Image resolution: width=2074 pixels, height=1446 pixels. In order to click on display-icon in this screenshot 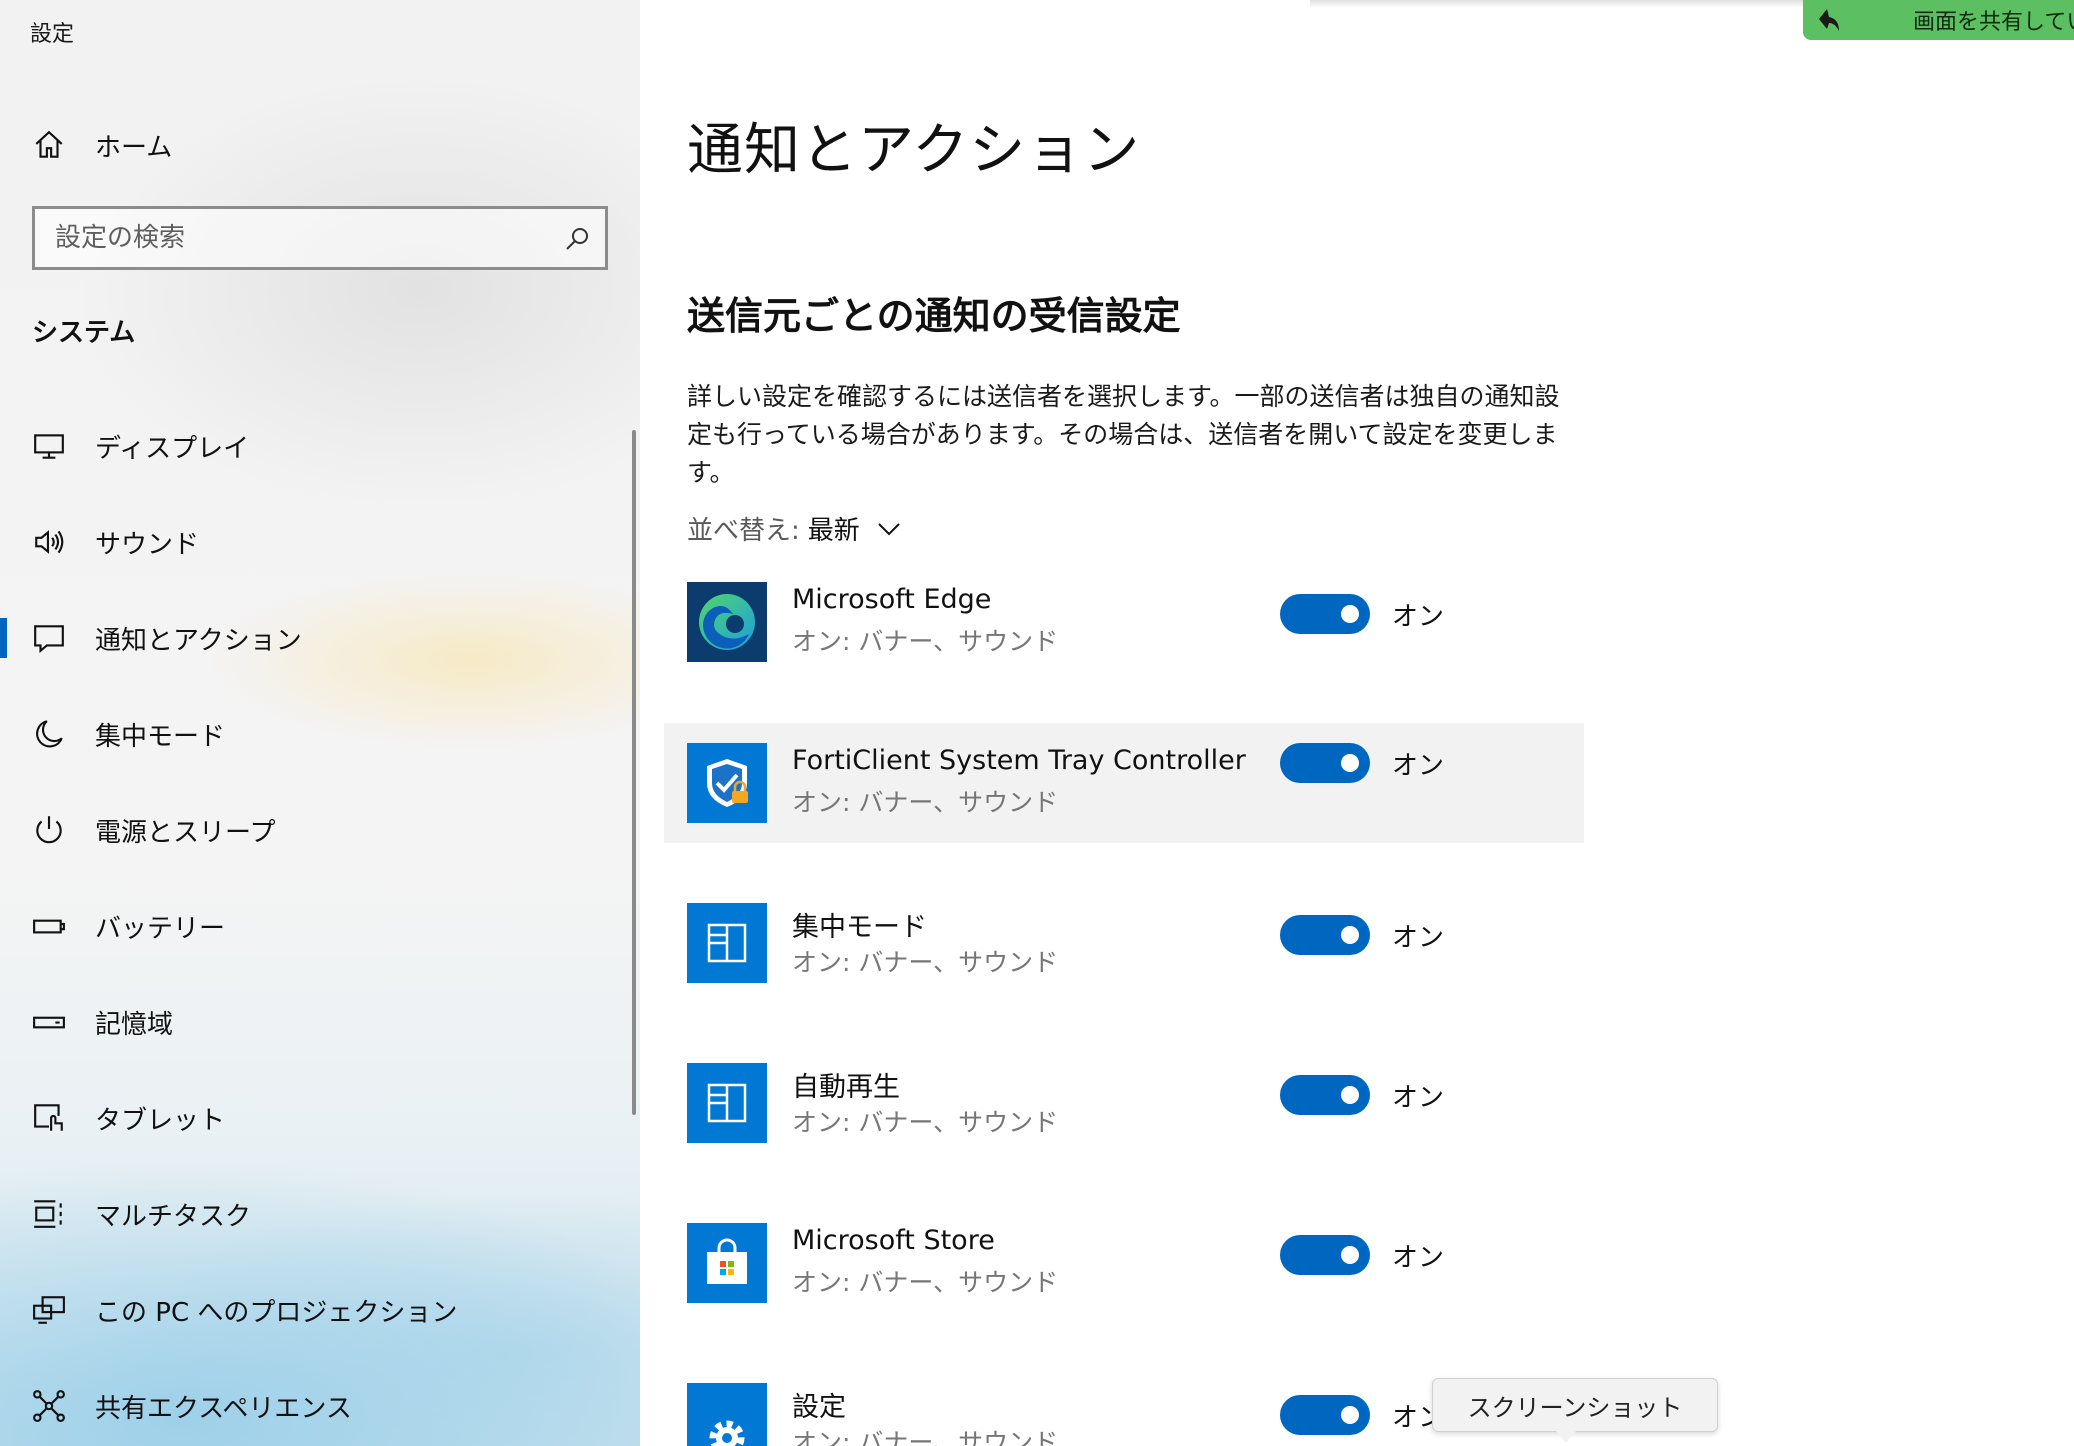, I will do `click(49, 446)`.